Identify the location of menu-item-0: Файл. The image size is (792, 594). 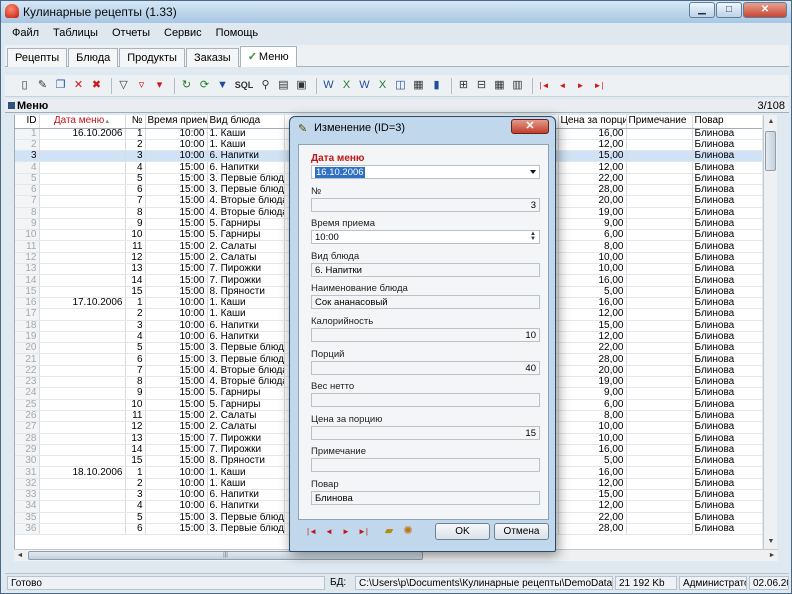
(25, 33).